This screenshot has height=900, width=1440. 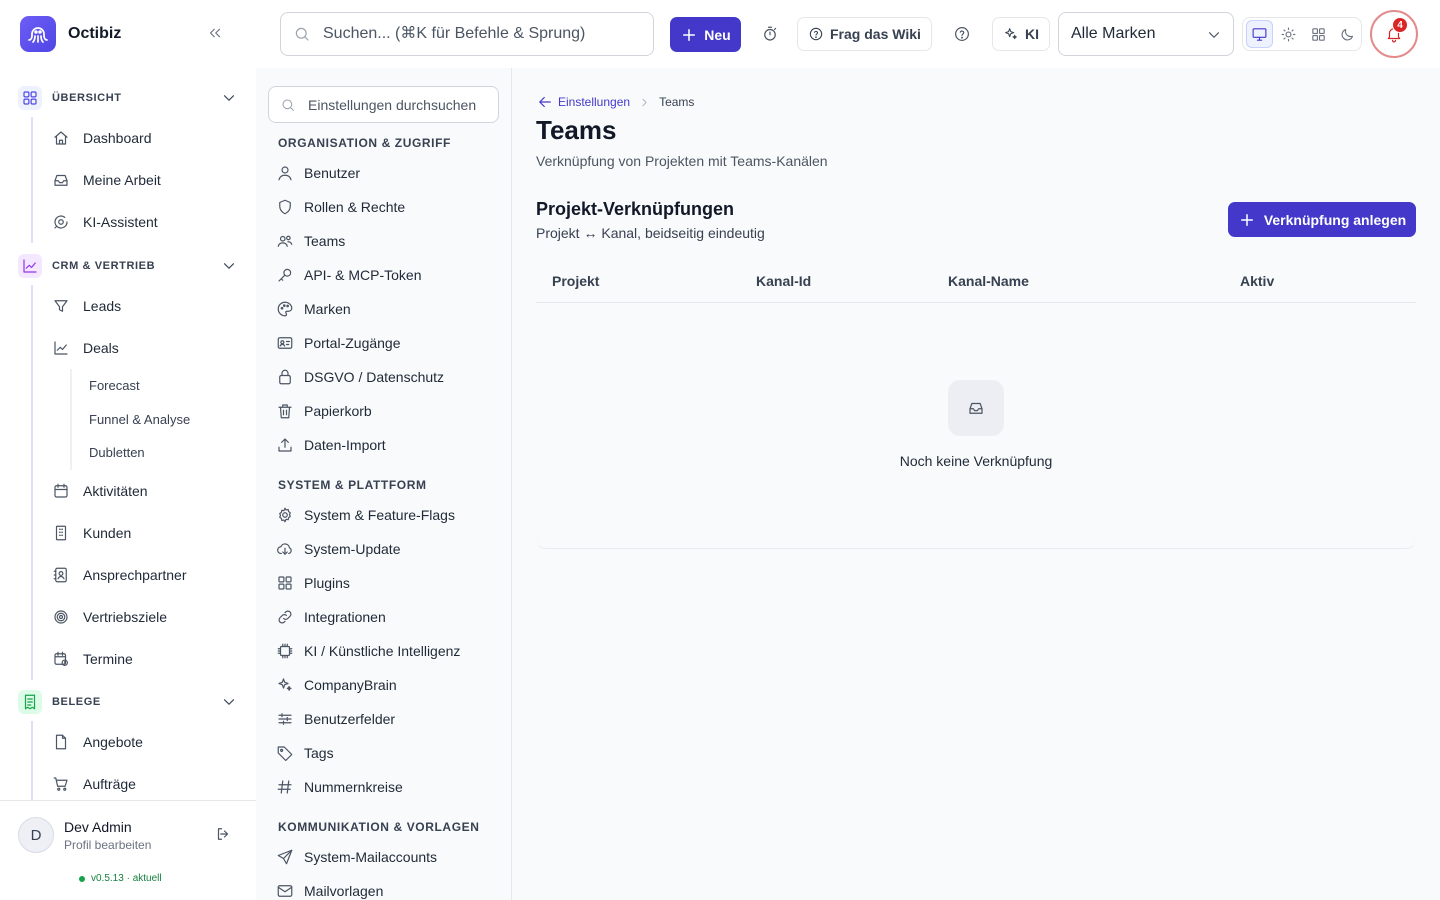 I want to click on settings-item-brands: Marken, so click(x=313, y=309).